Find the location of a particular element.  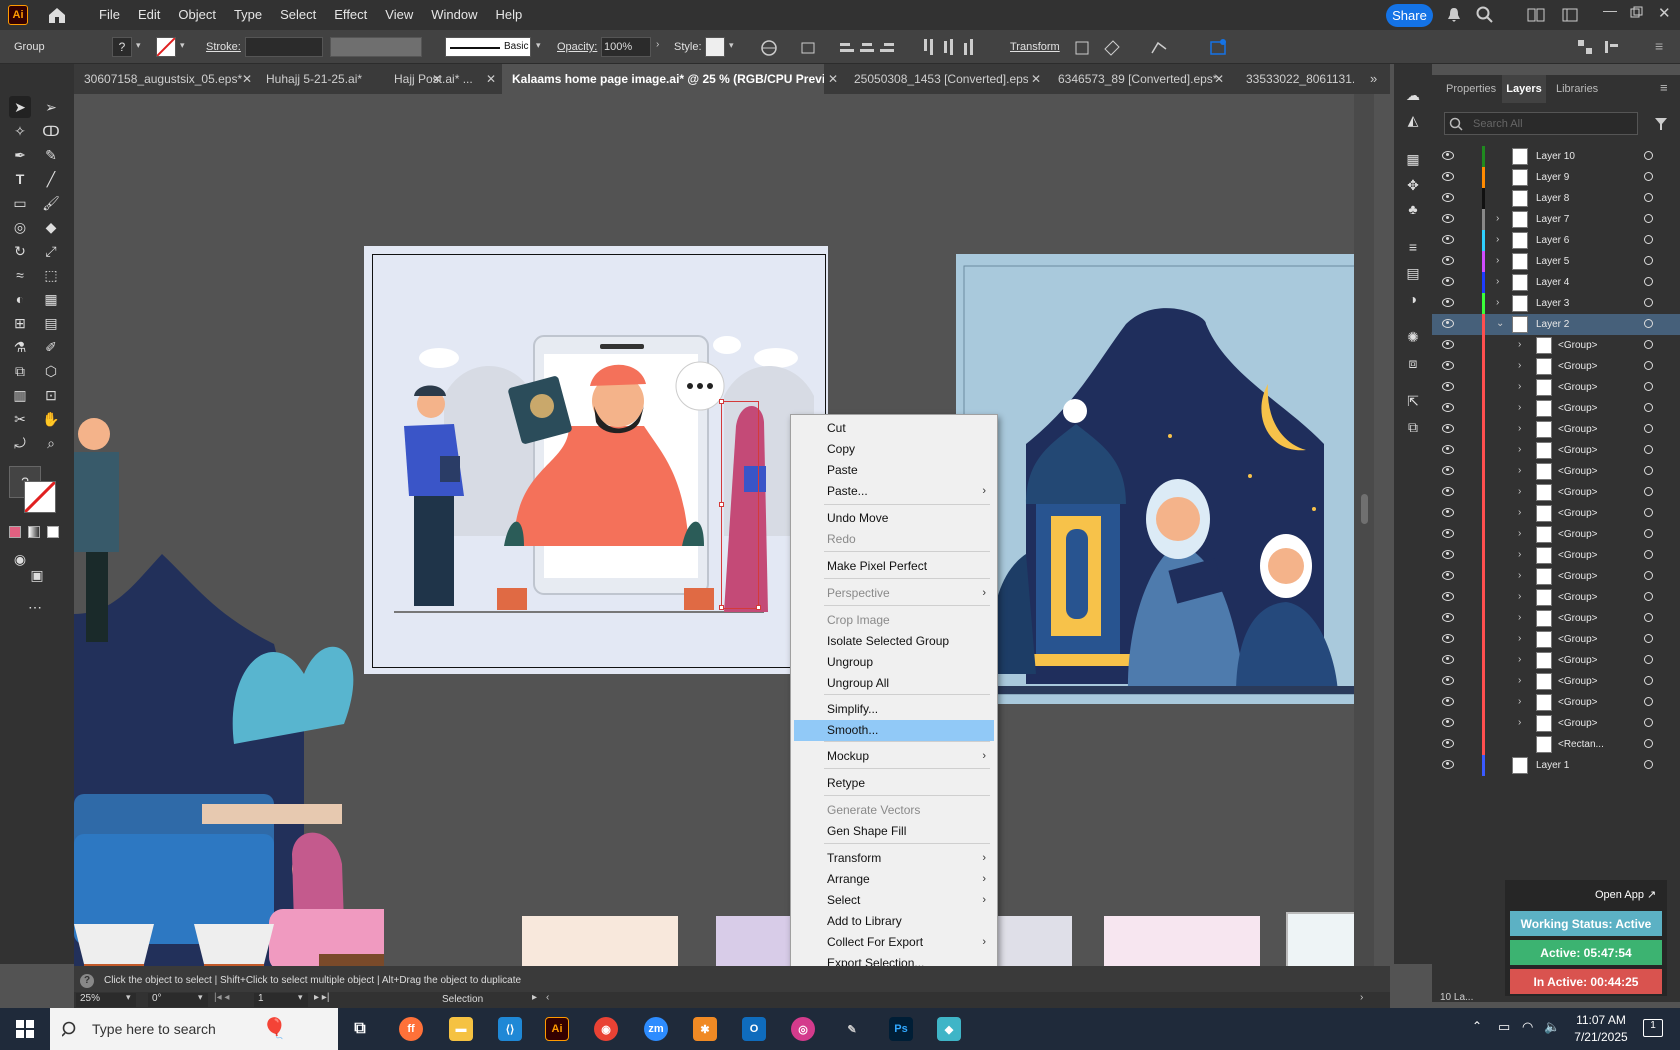

bell-icon is located at coordinates (1454, 15).